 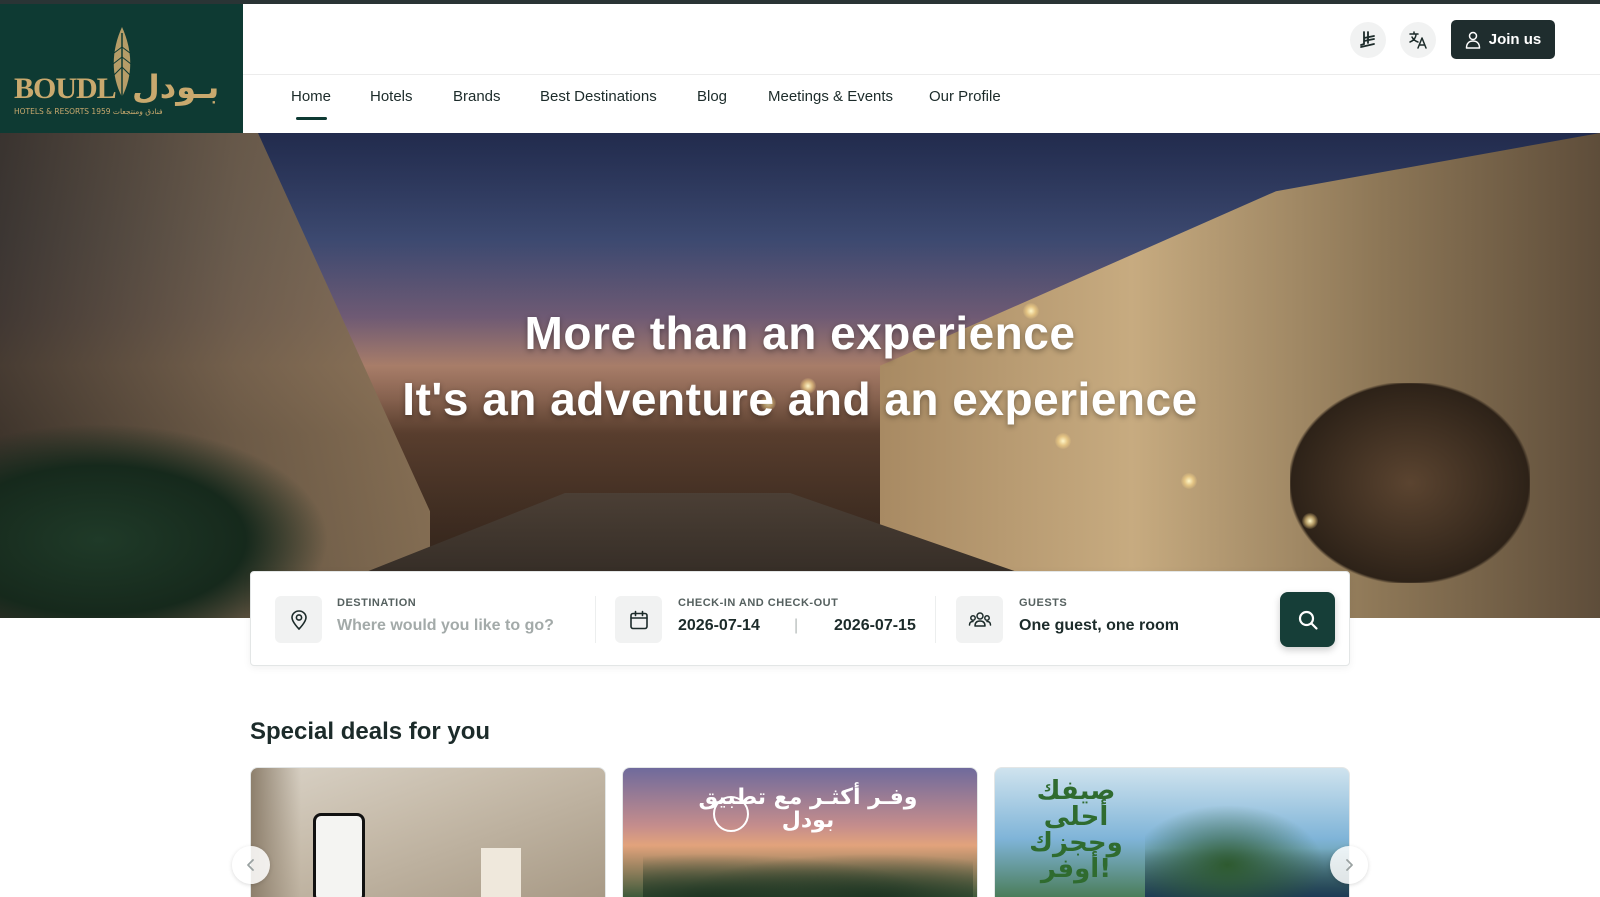 I want to click on search-icon, so click(x=1308, y=620).